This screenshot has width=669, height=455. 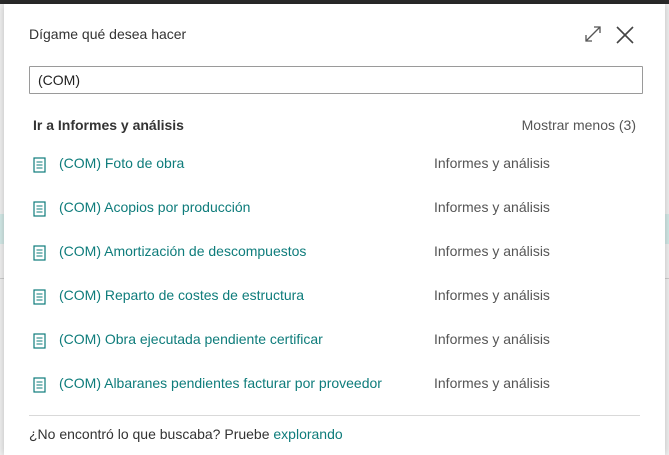 I want to click on result-label: (COM) Acopios por producción, so click(x=155, y=207).